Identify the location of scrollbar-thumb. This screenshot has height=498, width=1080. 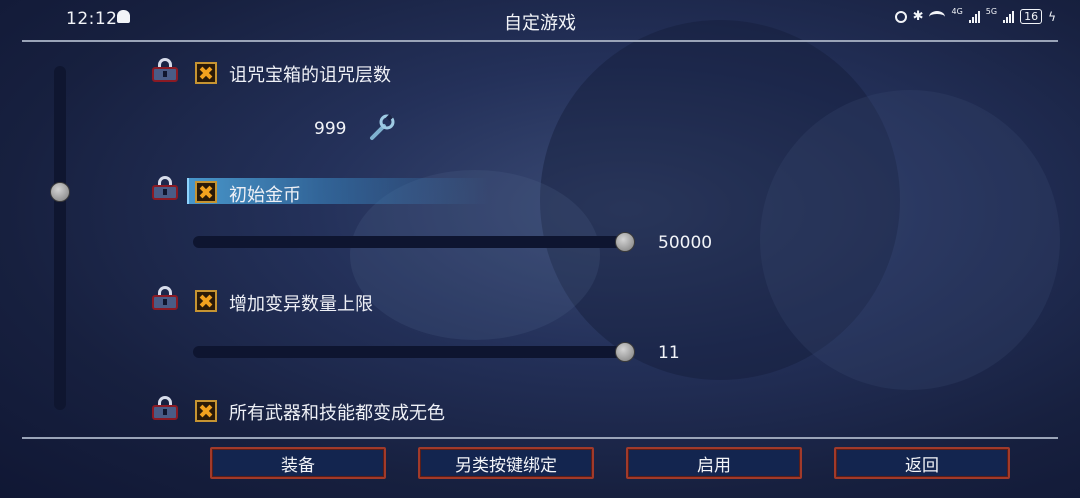
(60, 192).